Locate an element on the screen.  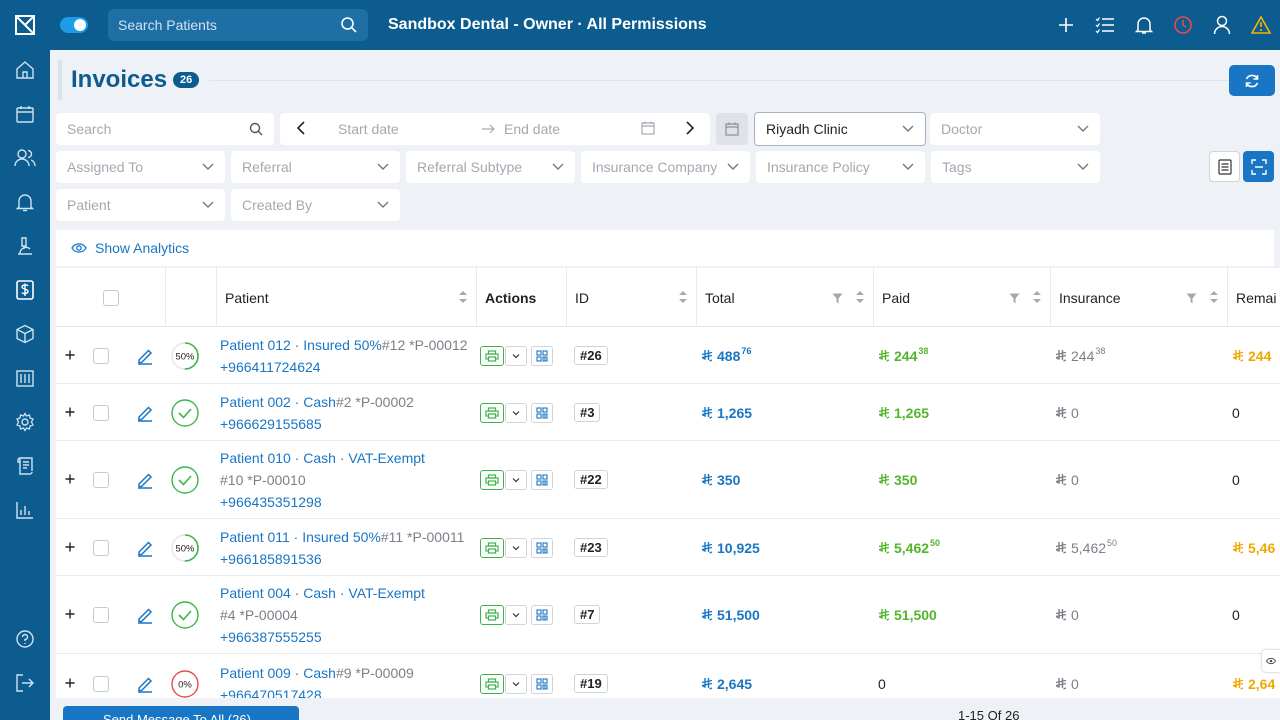
insurance-policy-select: Insurance Policy is located at coordinates (840, 167).